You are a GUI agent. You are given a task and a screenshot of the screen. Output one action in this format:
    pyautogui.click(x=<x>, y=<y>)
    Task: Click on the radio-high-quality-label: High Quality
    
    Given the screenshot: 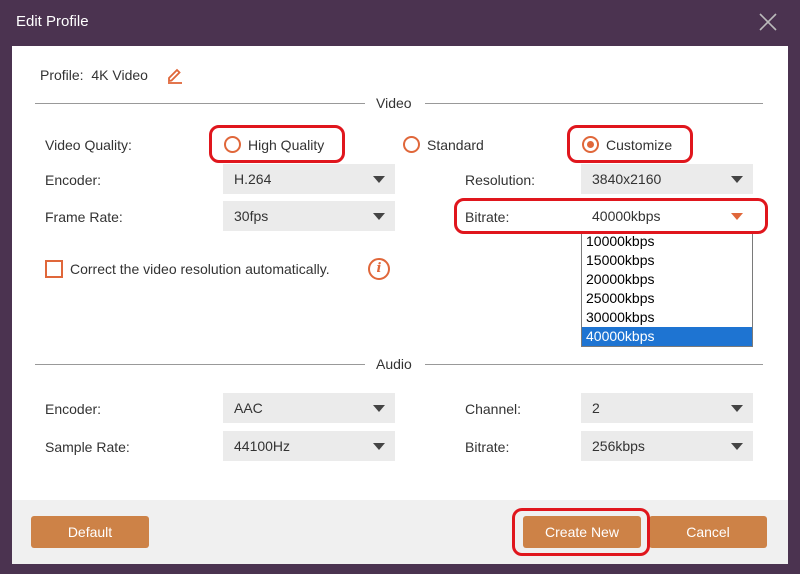 What is the action you would take?
    pyautogui.click(x=286, y=145)
    